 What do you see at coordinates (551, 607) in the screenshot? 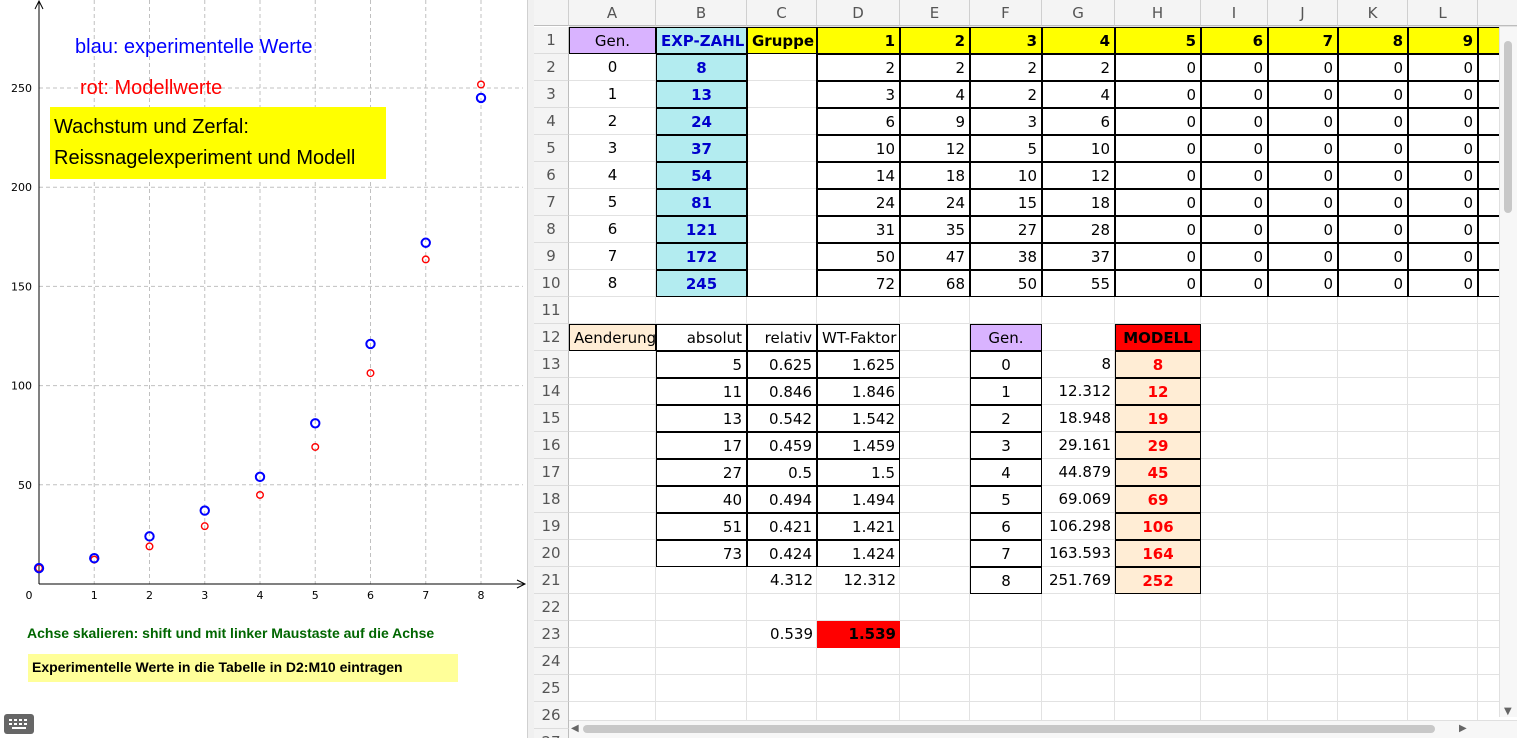
I see `row-header-22: 22` at bounding box center [551, 607].